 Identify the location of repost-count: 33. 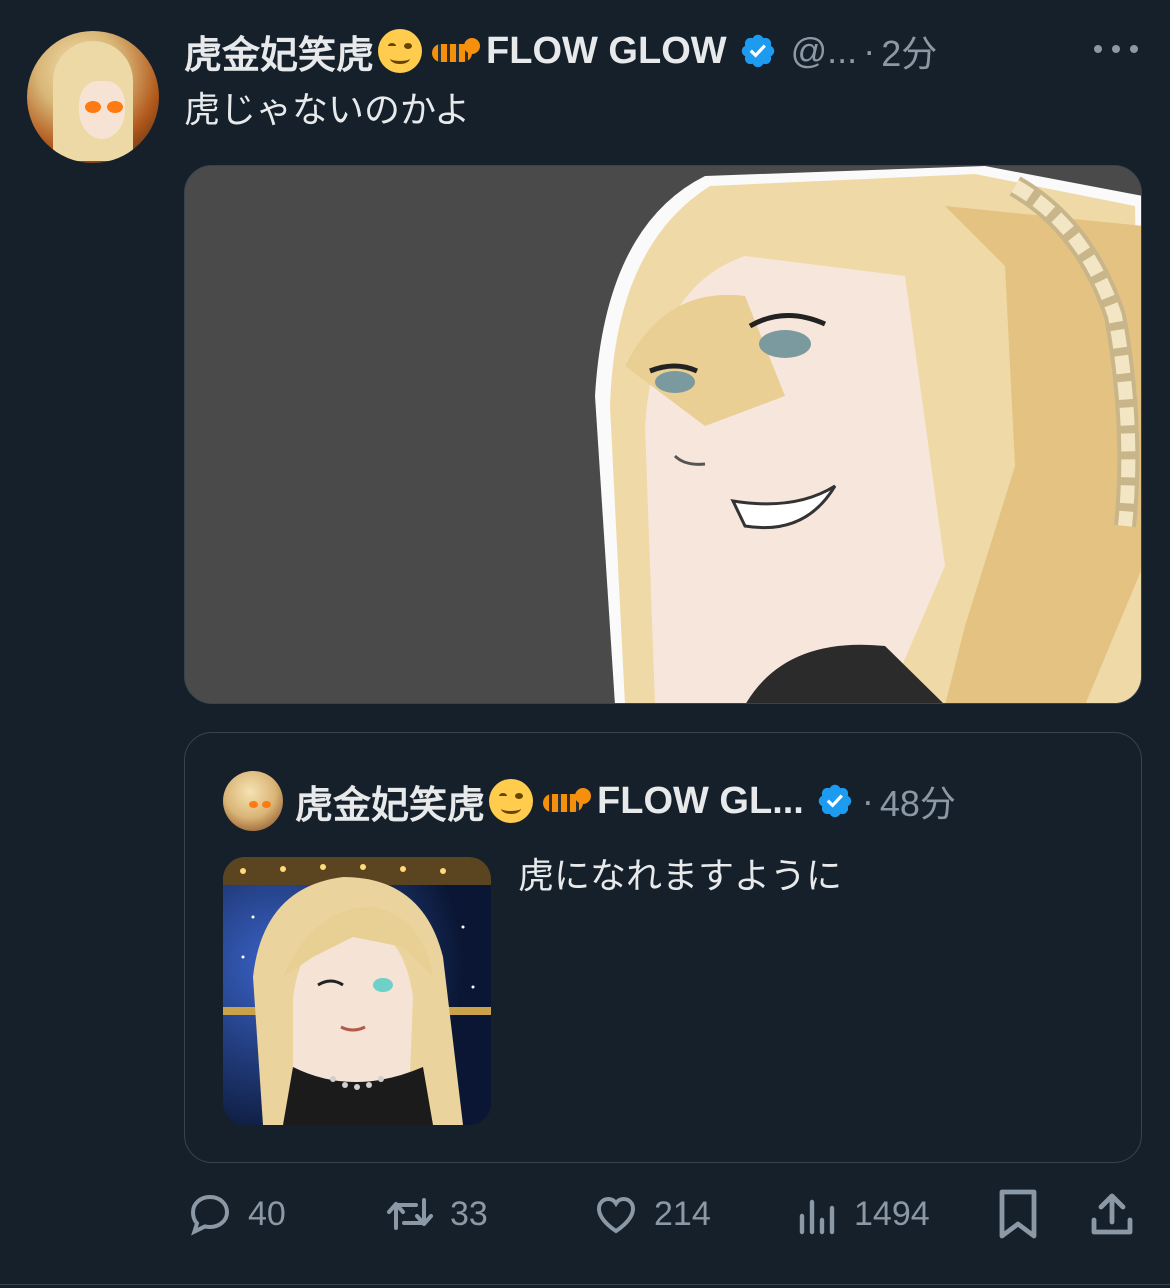
(469, 1213).